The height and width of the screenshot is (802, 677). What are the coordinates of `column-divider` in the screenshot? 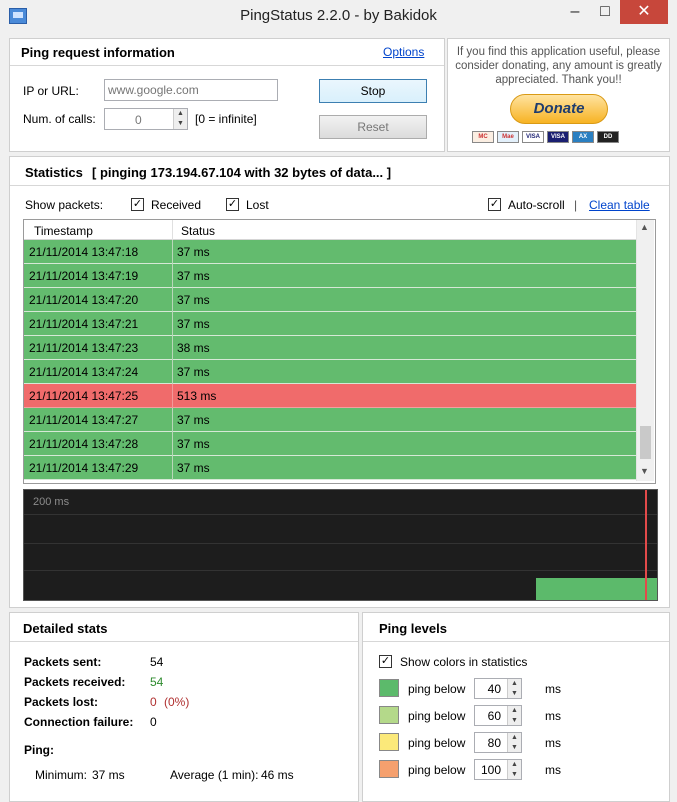 It's located at (172, 230).